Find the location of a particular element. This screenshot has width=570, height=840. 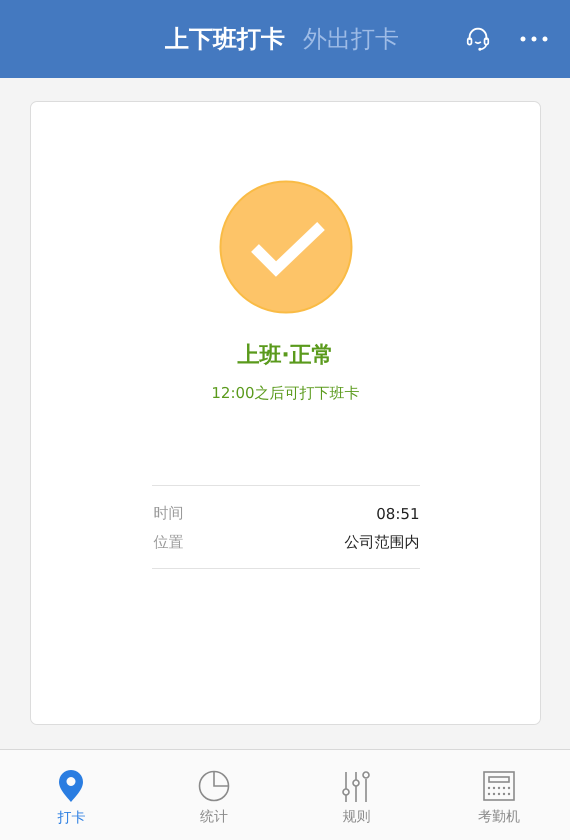

headset-icon is located at coordinates (478, 39).